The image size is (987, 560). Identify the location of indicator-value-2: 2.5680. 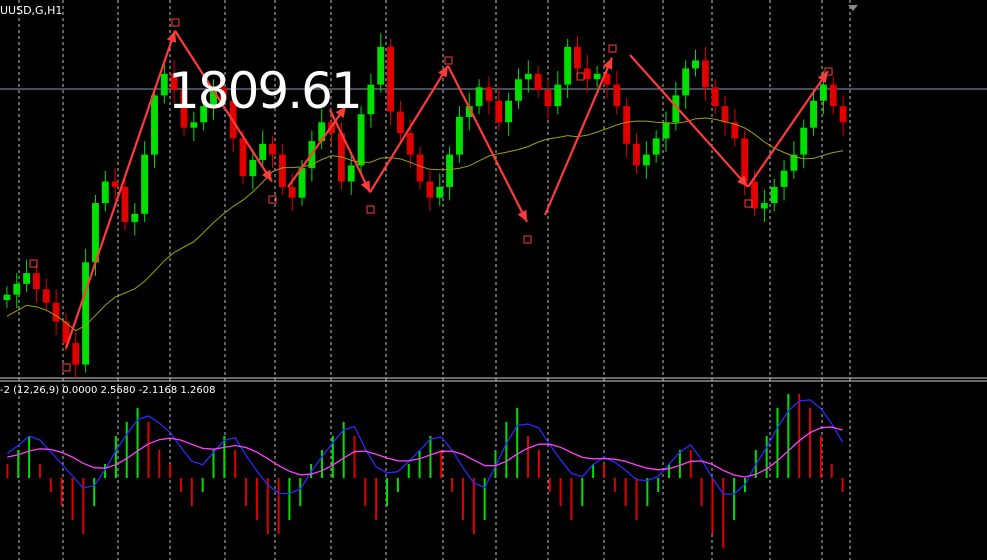
(118, 390).